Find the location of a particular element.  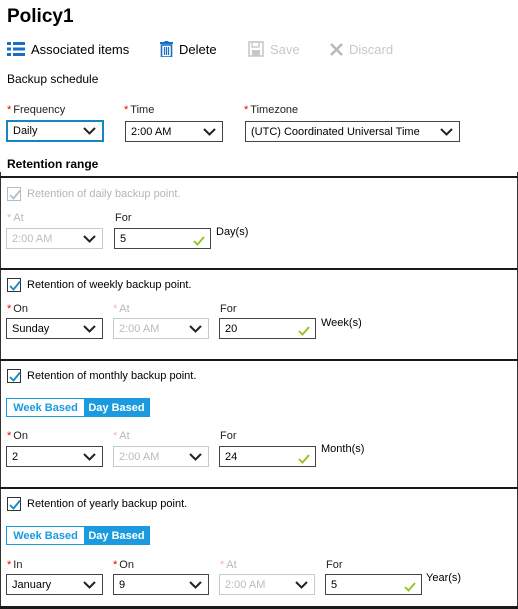

monthly-for-label: For is located at coordinates (228, 436).